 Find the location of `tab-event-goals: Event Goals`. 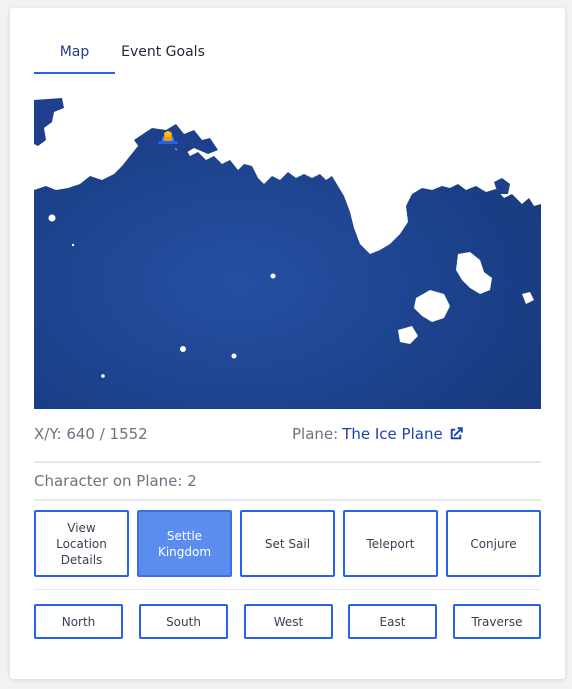

tab-event-goals: Event Goals is located at coordinates (163, 54).